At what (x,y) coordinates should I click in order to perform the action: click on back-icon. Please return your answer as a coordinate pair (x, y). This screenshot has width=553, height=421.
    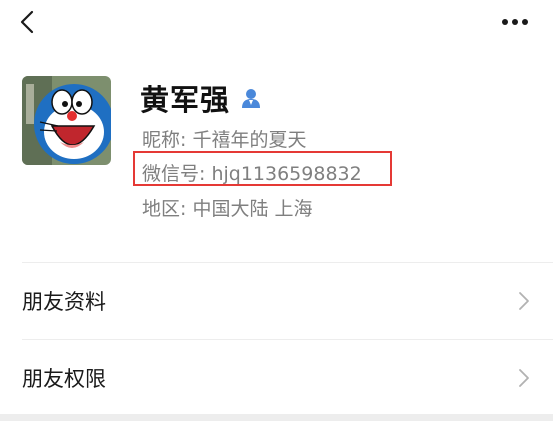
    Looking at the image, I should click on (28, 22).